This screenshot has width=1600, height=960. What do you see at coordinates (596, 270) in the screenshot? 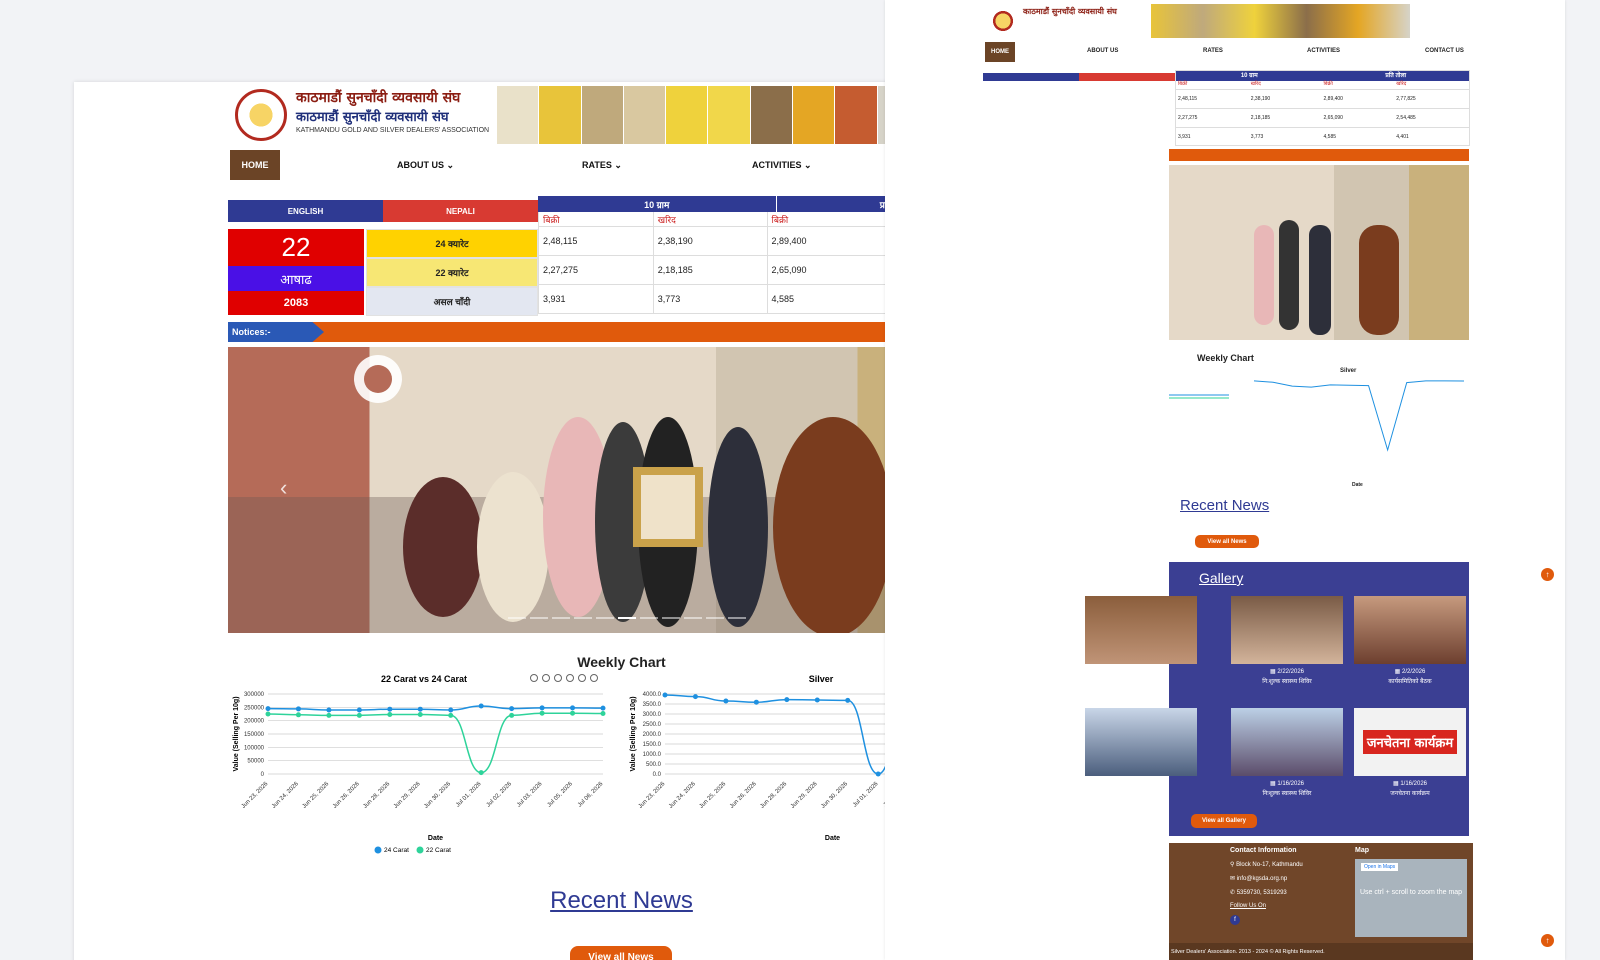
I see `rate-cell: 2,27,275` at bounding box center [596, 270].